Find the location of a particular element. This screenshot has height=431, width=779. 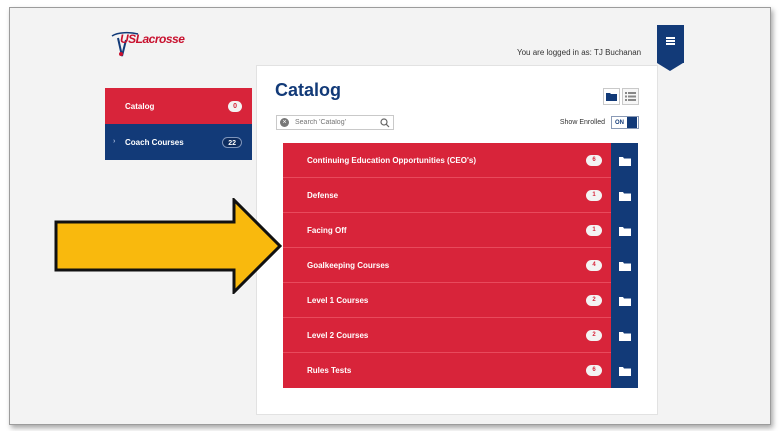

show-enrolled: Show Enrolled ON is located at coordinates (599, 122).